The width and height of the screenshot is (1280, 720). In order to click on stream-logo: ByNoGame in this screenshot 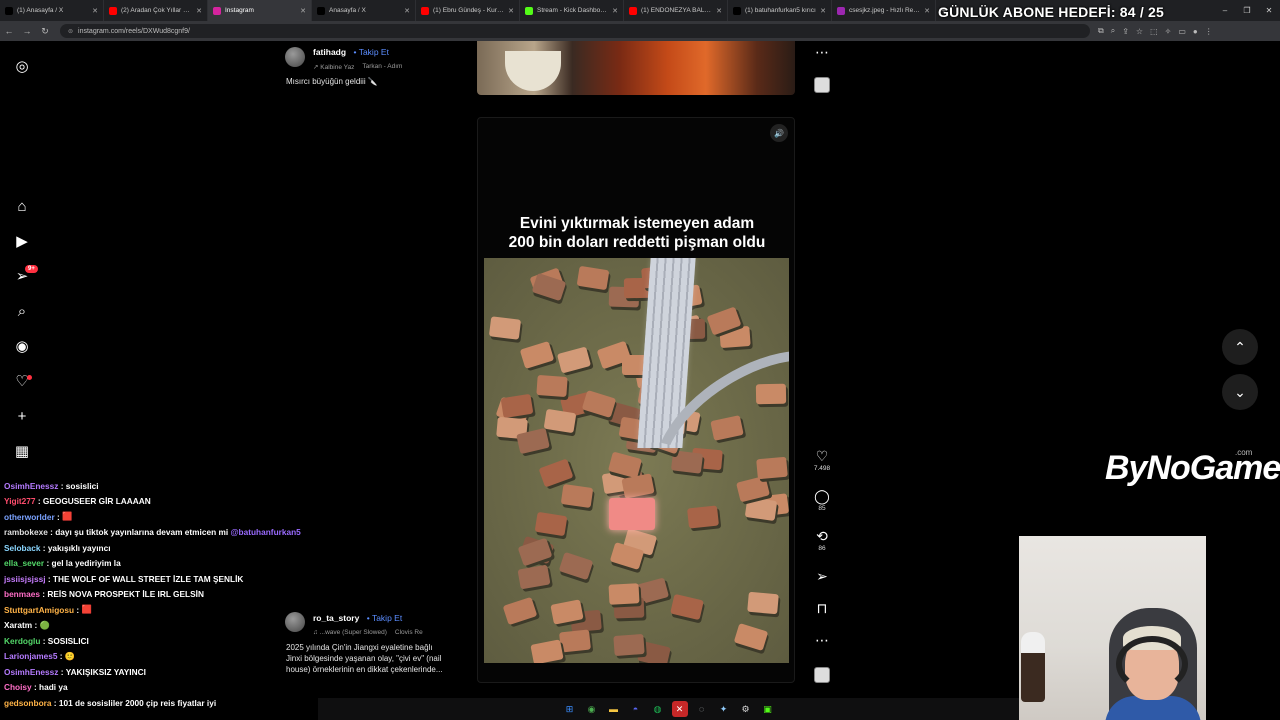, I will do `click(1192, 468)`.